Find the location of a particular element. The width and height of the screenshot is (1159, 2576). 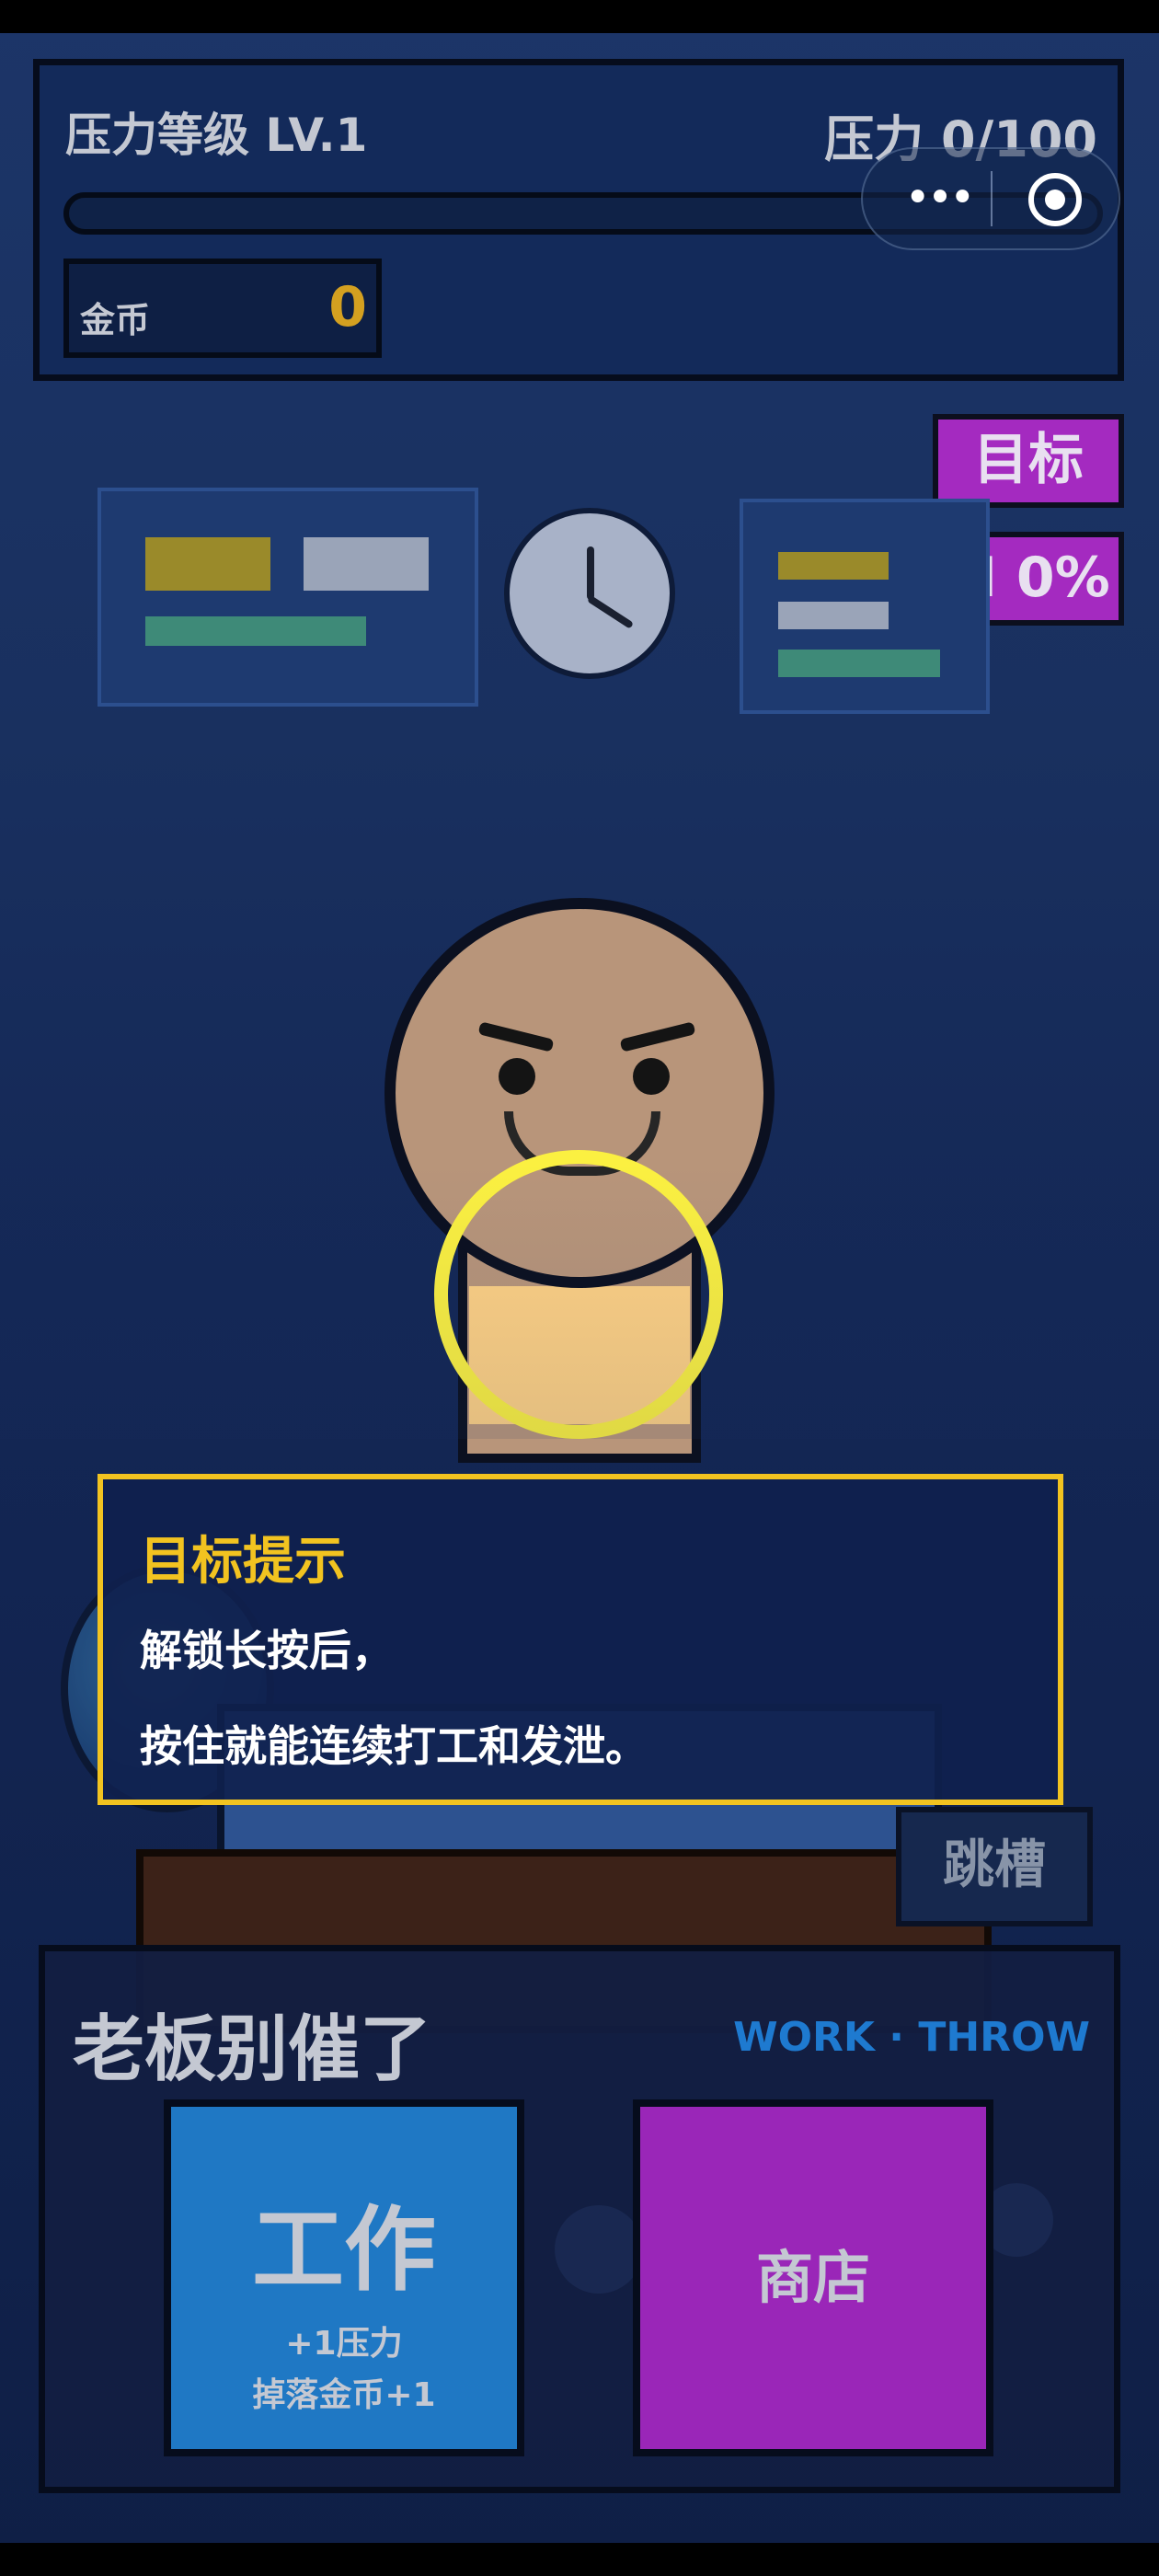

bubble-decoration is located at coordinates (599, 2249).